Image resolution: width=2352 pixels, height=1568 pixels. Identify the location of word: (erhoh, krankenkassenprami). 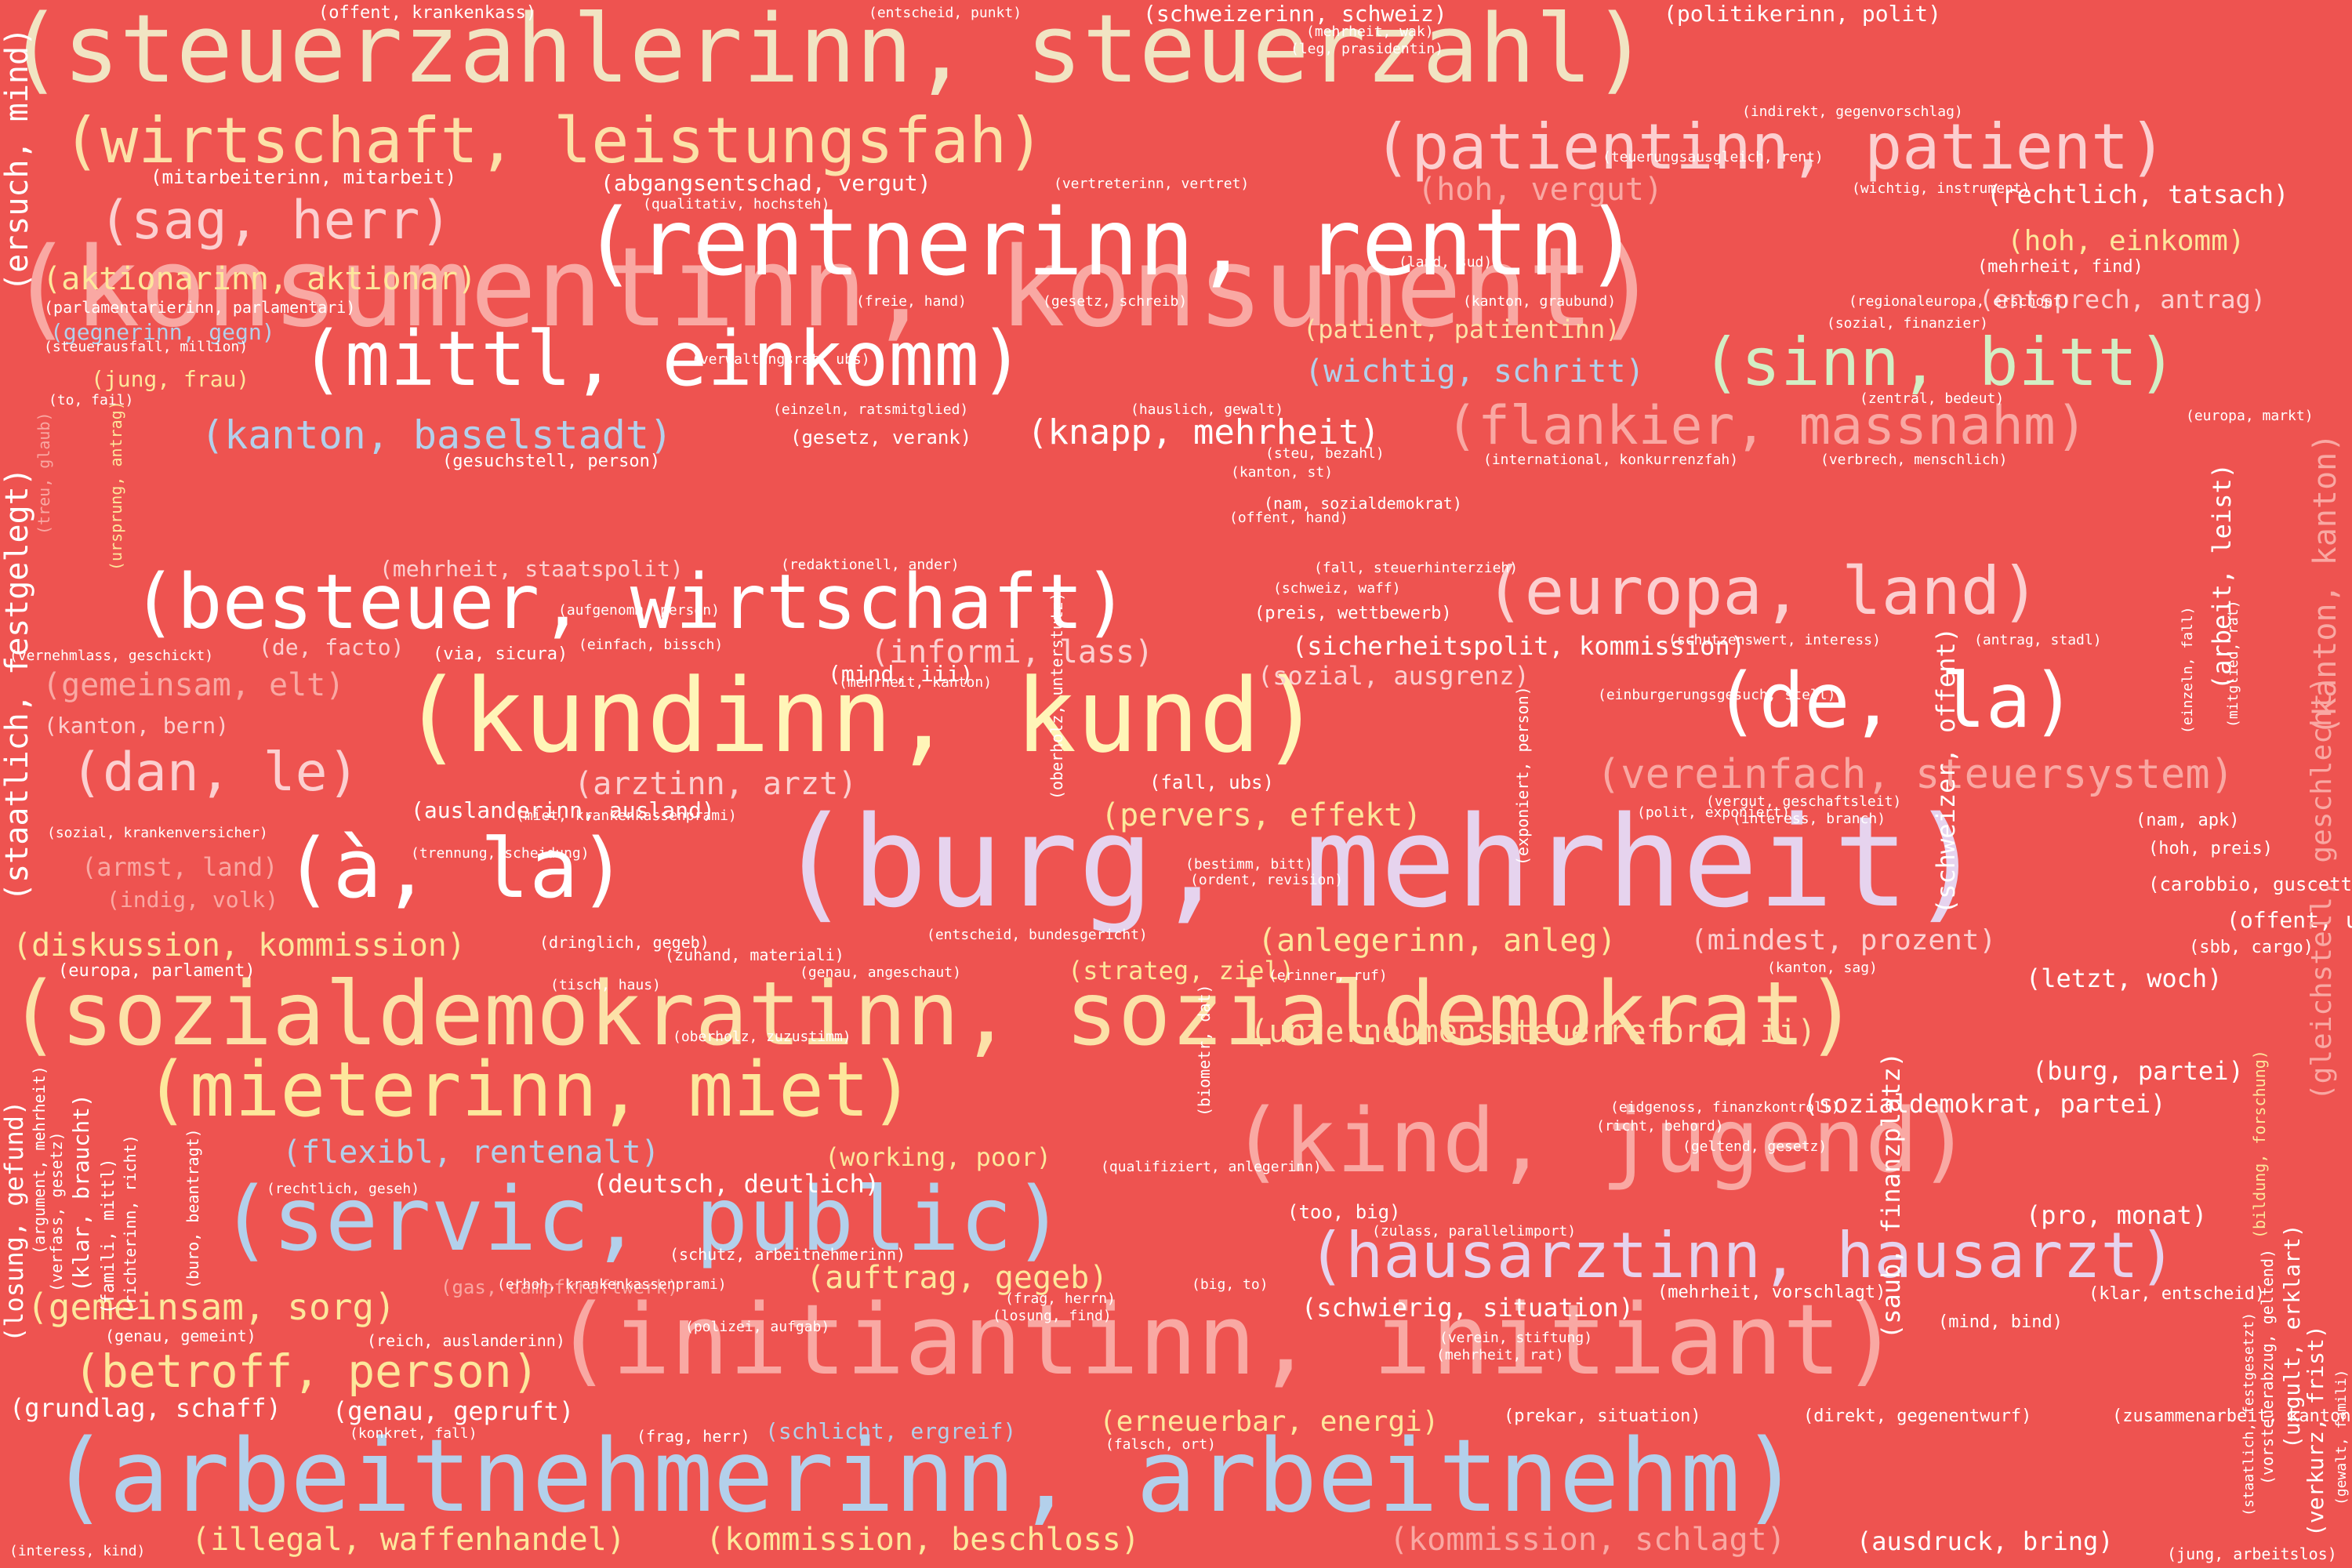
(612, 1284).